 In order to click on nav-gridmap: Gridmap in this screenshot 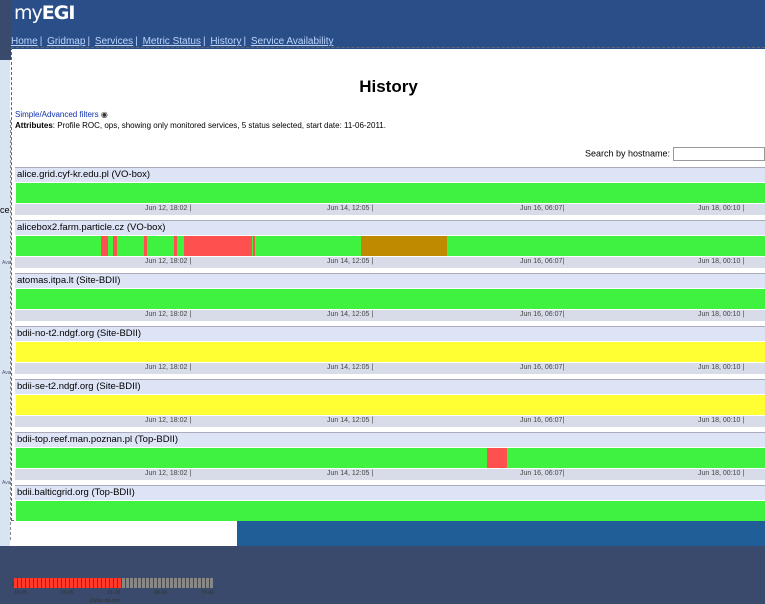, I will do `click(66, 41)`.